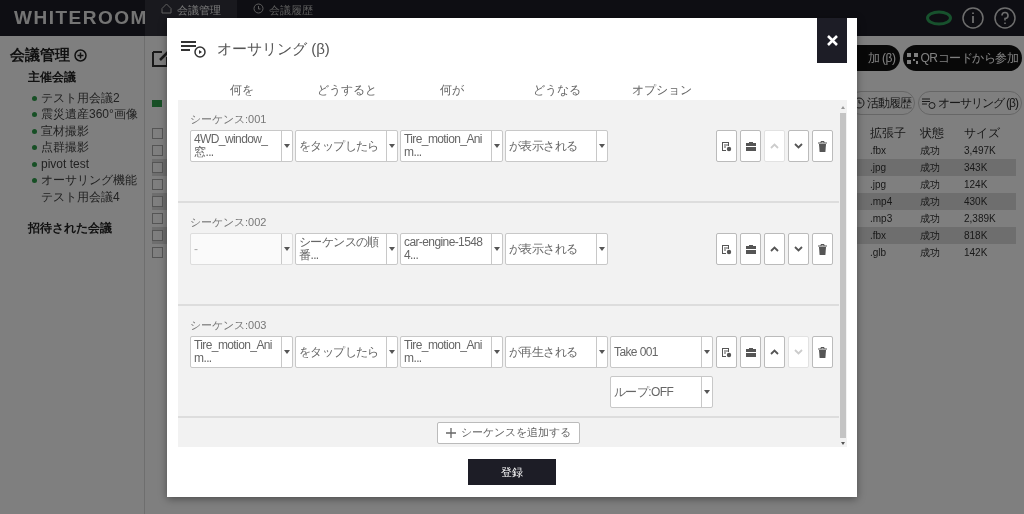 Image resolution: width=1024 pixels, height=514 pixels. Describe the element at coordinates (77, 180) in the screenshot. I see `meeting-item: オーサリング機能` at that location.